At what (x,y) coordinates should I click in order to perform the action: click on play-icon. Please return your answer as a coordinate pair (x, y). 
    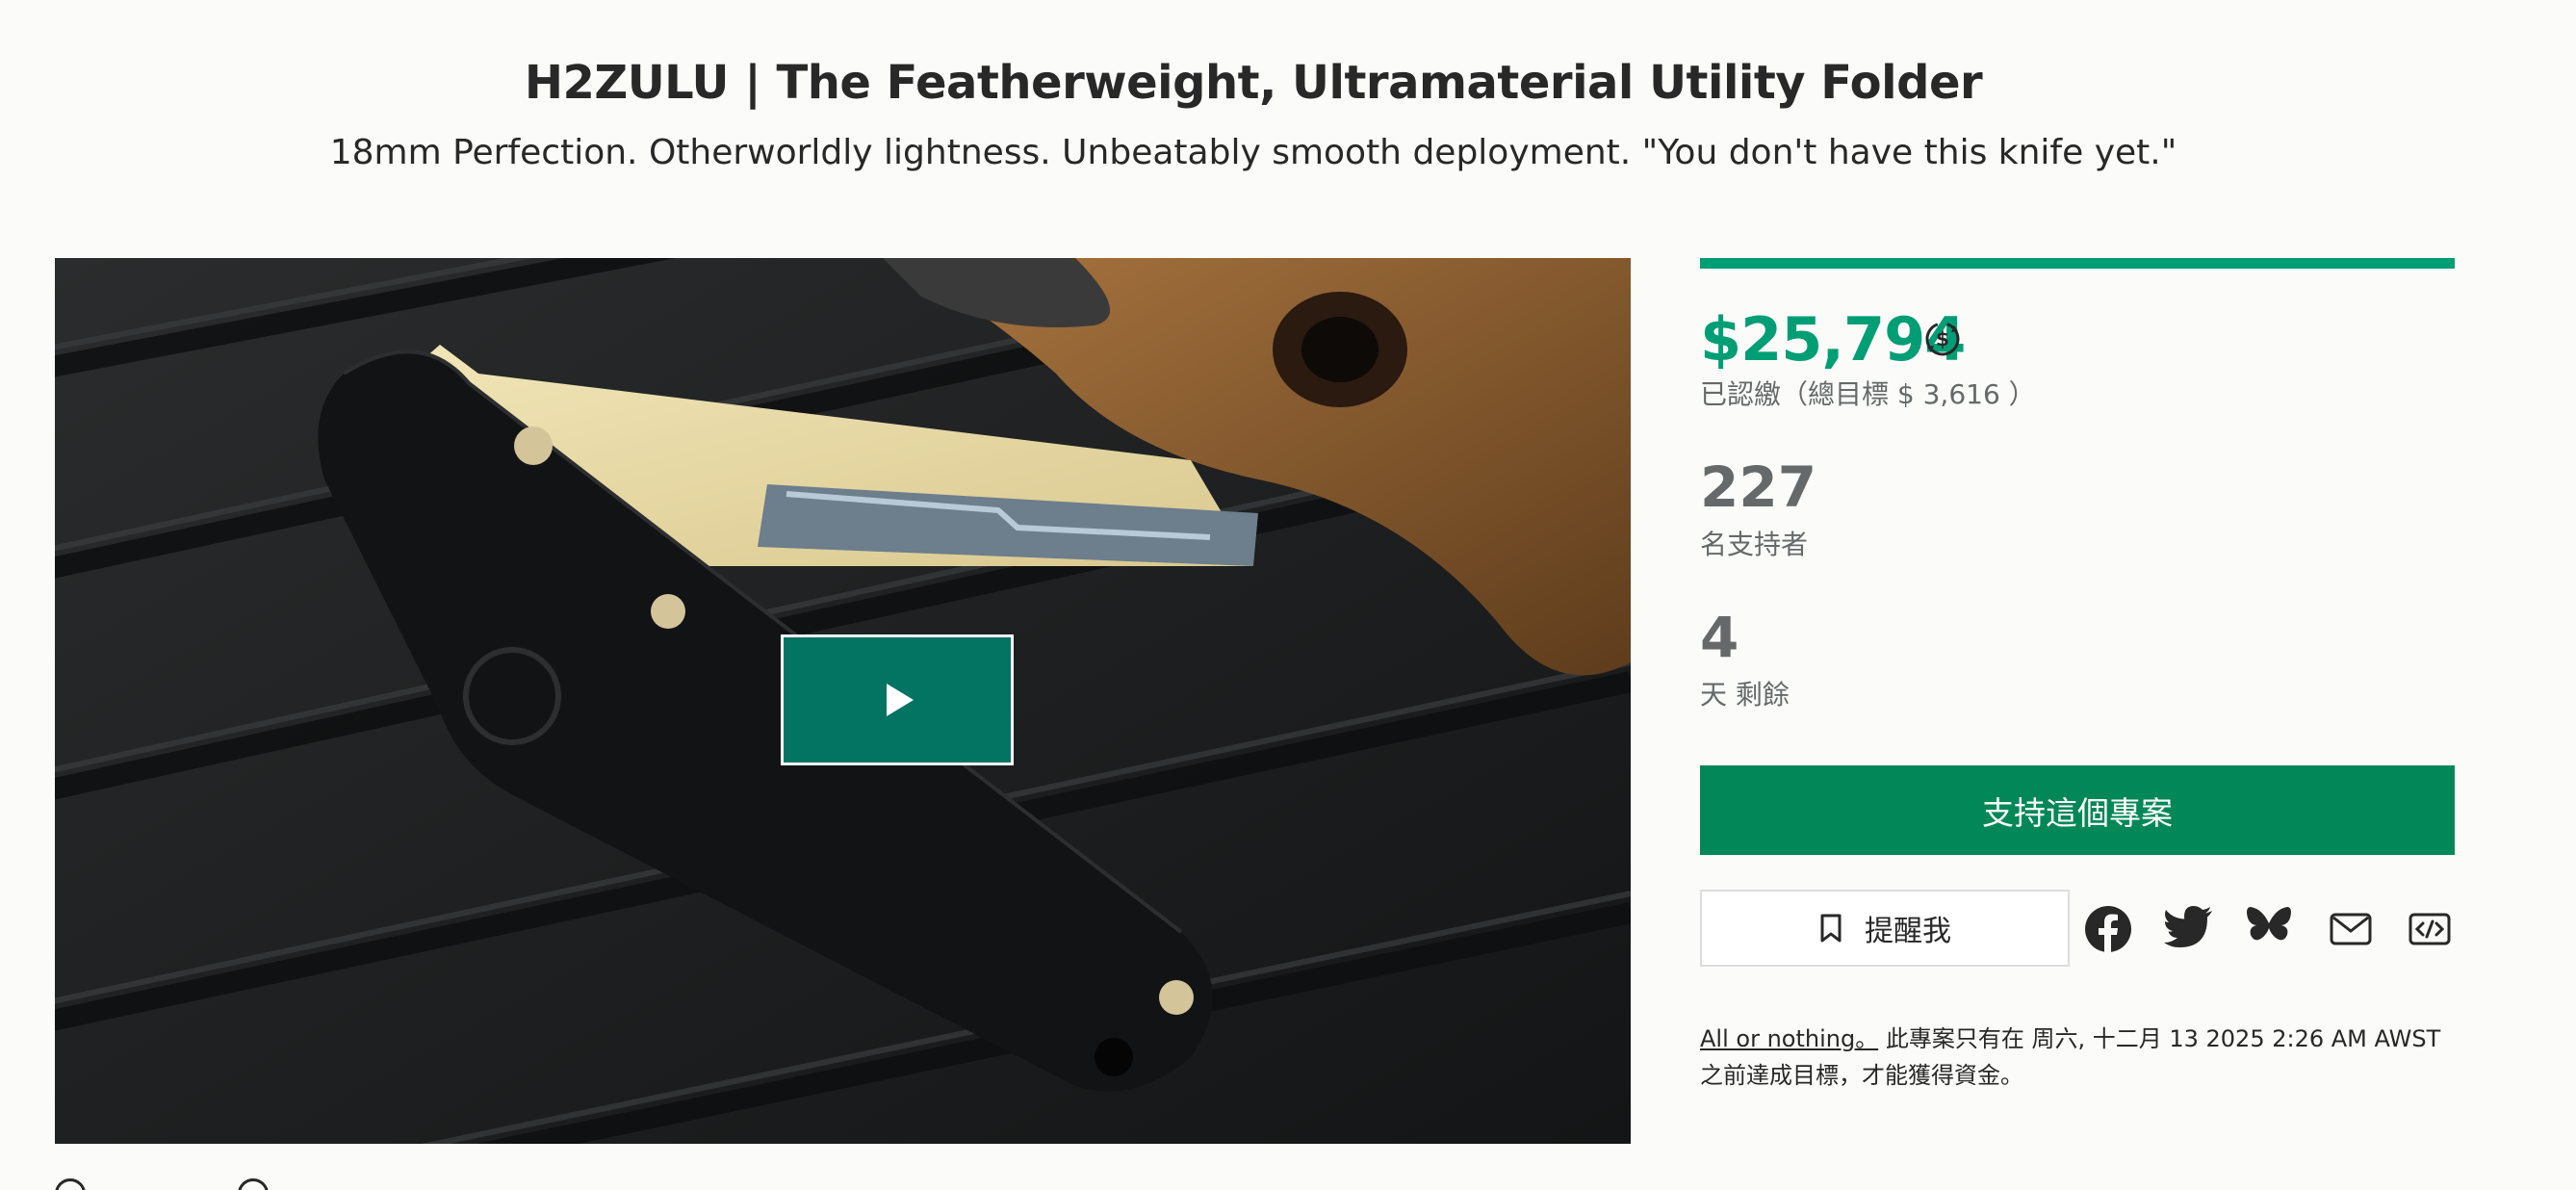
    Looking at the image, I should click on (901, 700).